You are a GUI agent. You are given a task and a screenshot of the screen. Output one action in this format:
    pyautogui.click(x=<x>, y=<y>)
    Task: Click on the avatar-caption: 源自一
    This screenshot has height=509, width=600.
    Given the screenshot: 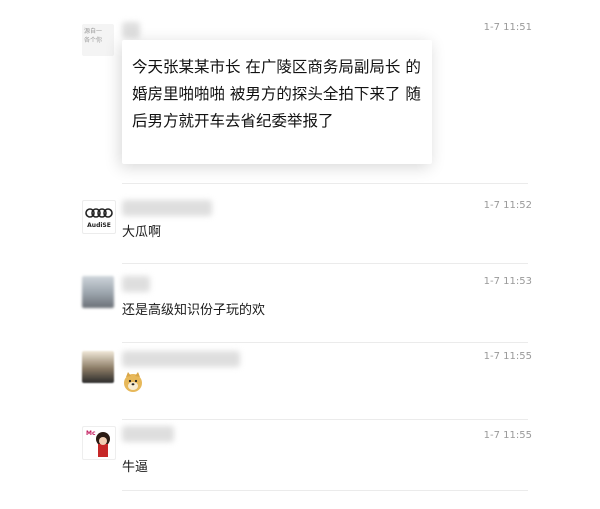 What is the action you would take?
    pyautogui.click(x=93, y=31)
    